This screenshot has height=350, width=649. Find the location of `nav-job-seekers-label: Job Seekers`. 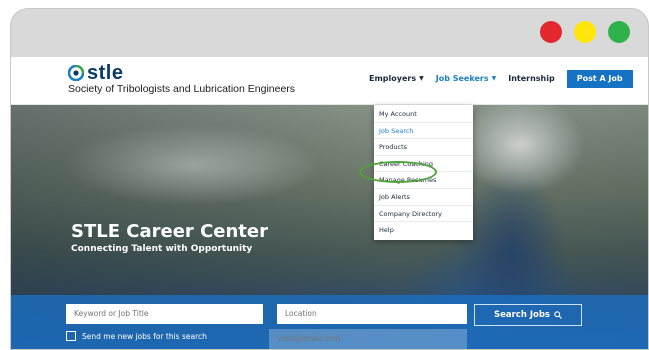

nav-job-seekers-label: Job Seekers is located at coordinates (462, 78).